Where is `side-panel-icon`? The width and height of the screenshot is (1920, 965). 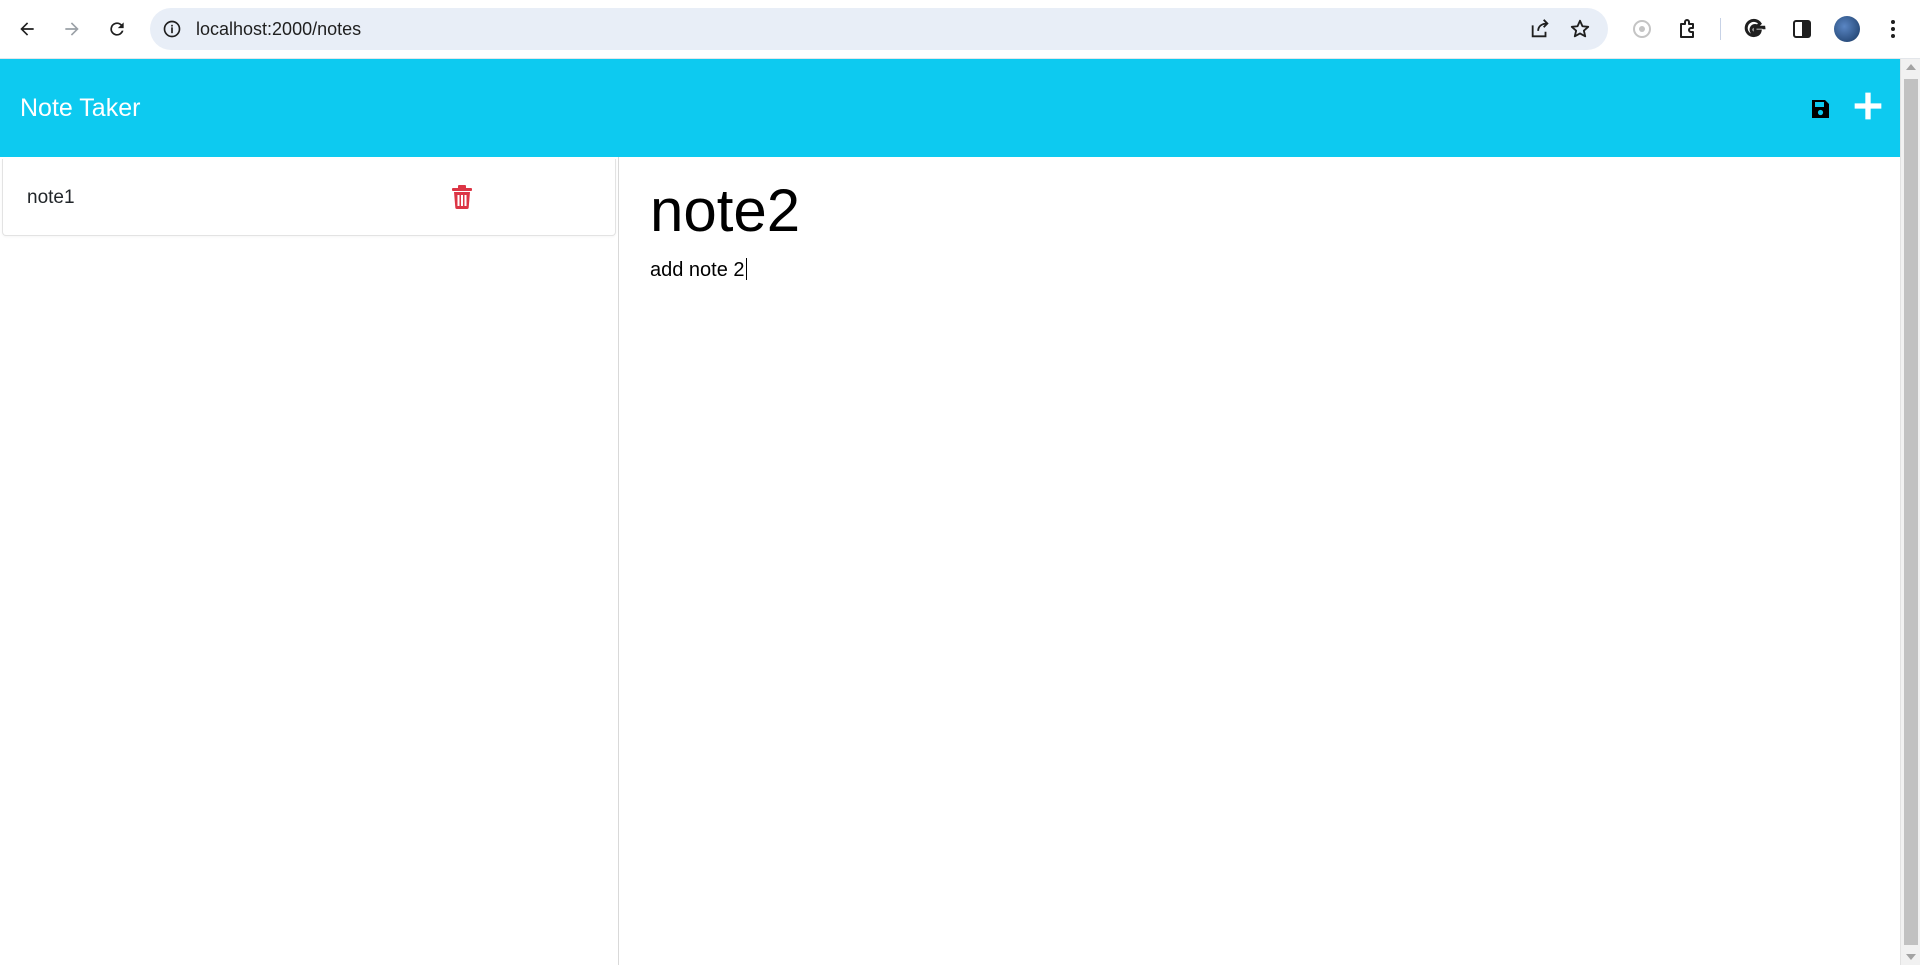
side-panel-icon is located at coordinates (1802, 29).